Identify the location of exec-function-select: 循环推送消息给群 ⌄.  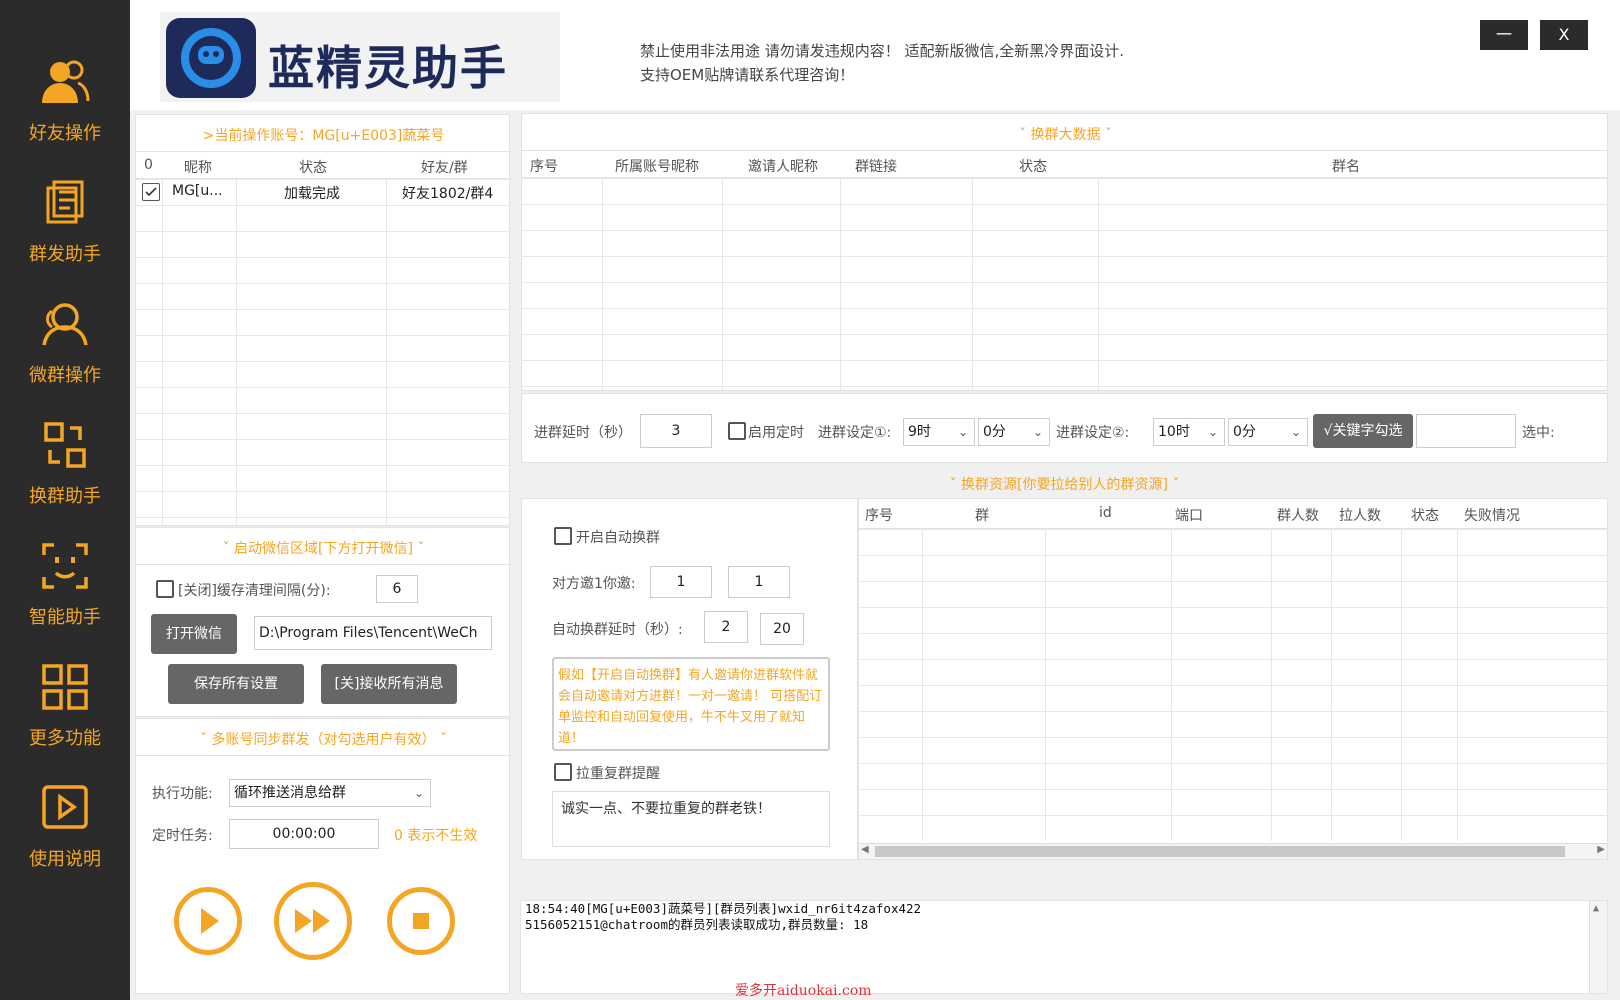
(330, 793).